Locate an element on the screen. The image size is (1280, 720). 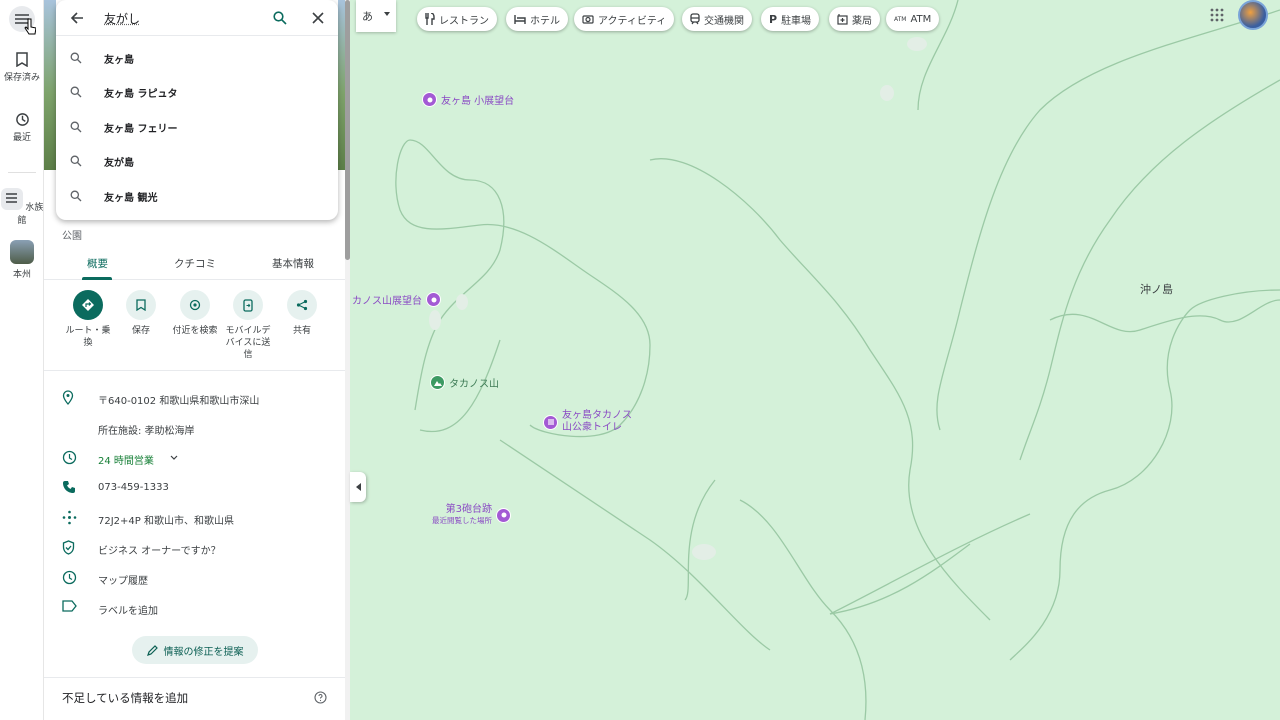
train-icon is located at coordinates (695, 19).